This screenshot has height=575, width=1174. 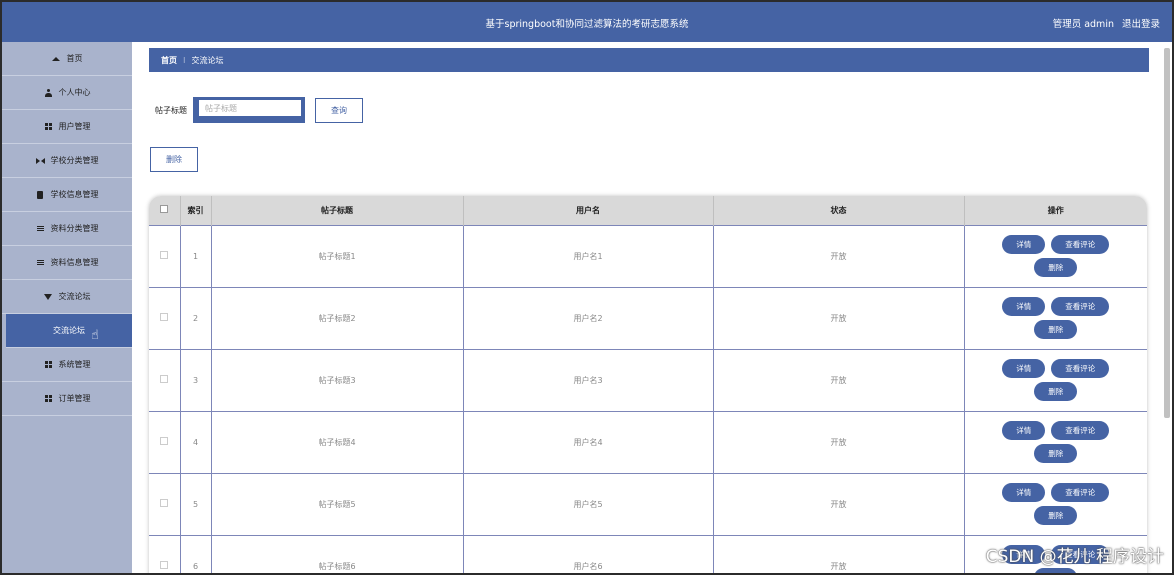 What do you see at coordinates (67, 93) in the screenshot?
I see `sidebar-item-personal-center: 个人中心` at bounding box center [67, 93].